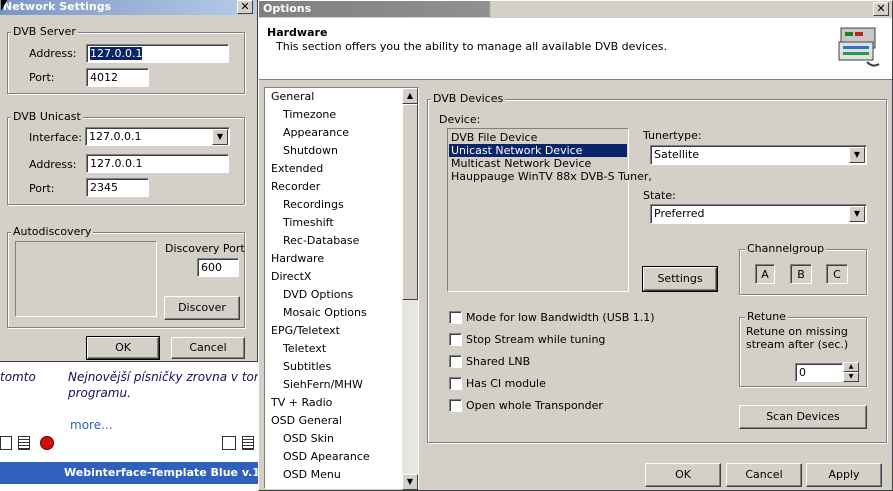 This screenshot has height=491, width=893. I want to click on state-select: Preferred, so click(758, 214).